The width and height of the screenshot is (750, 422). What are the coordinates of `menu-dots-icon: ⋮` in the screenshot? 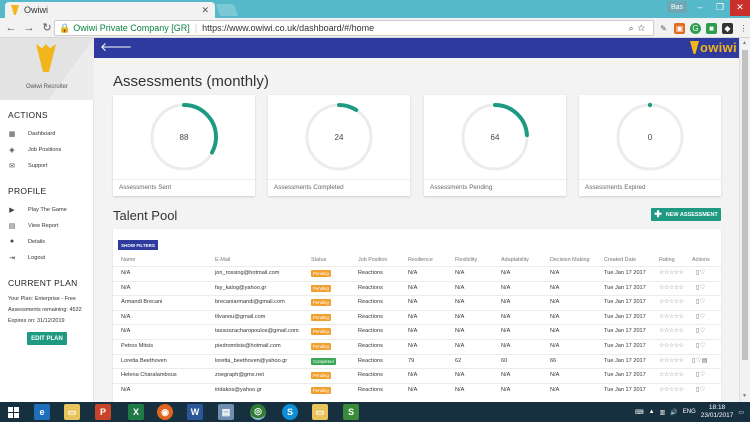 It's located at (743, 28).